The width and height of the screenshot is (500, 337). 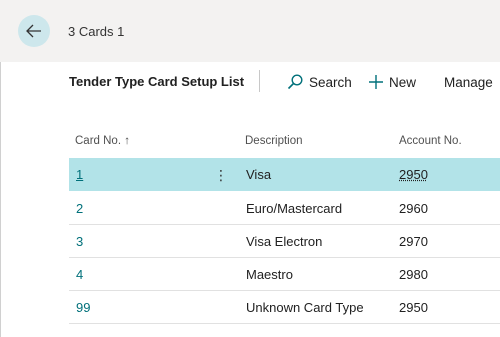 What do you see at coordinates (79, 274) in the screenshot?
I see `card-no-link: 4` at bounding box center [79, 274].